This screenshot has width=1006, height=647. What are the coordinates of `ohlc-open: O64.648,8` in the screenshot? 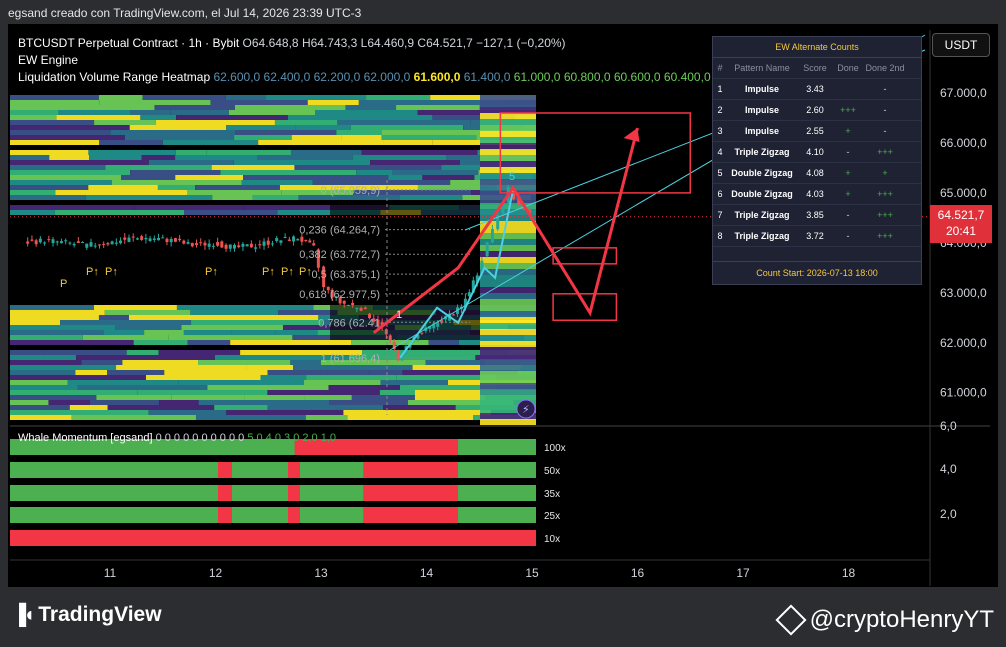 It's located at (270, 43).